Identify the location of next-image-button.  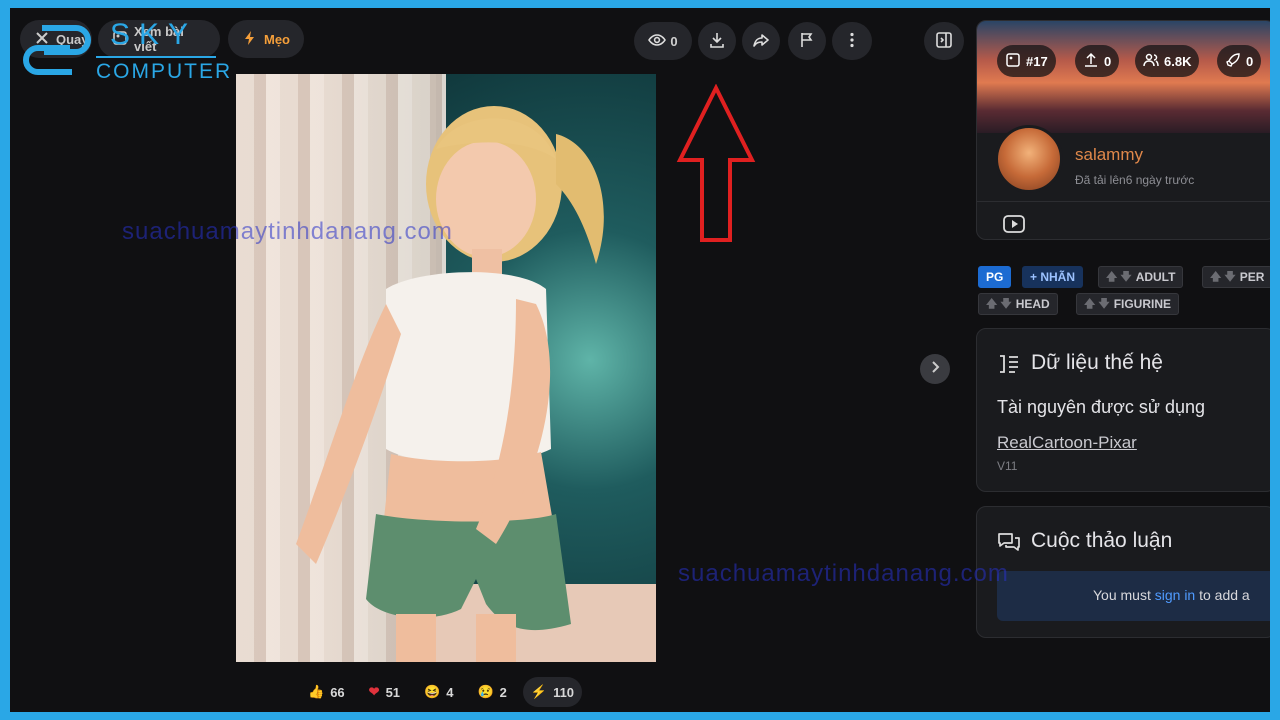
(935, 369).